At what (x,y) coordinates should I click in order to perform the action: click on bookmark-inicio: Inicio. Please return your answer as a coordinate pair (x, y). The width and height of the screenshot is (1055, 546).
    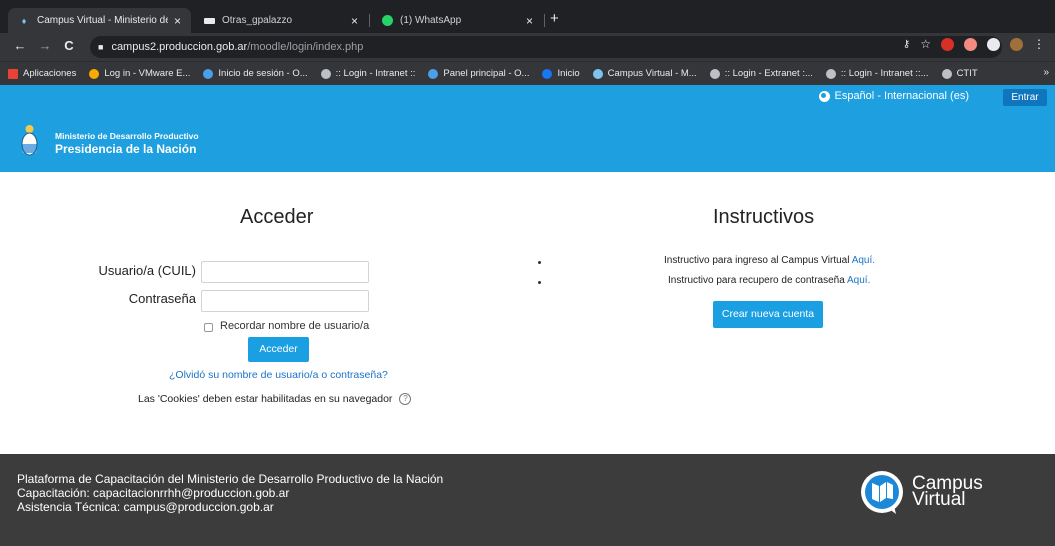
    Looking at the image, I should click on (561, 73).